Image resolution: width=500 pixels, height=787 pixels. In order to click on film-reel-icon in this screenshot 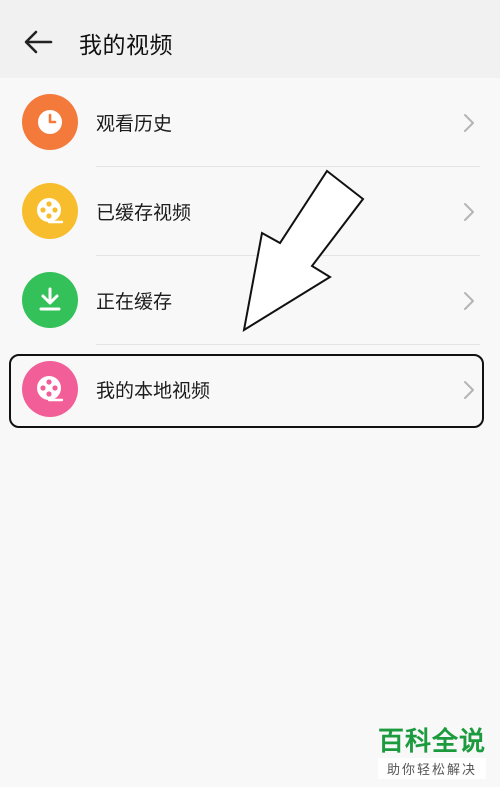, I will do `click(50, 211)`.